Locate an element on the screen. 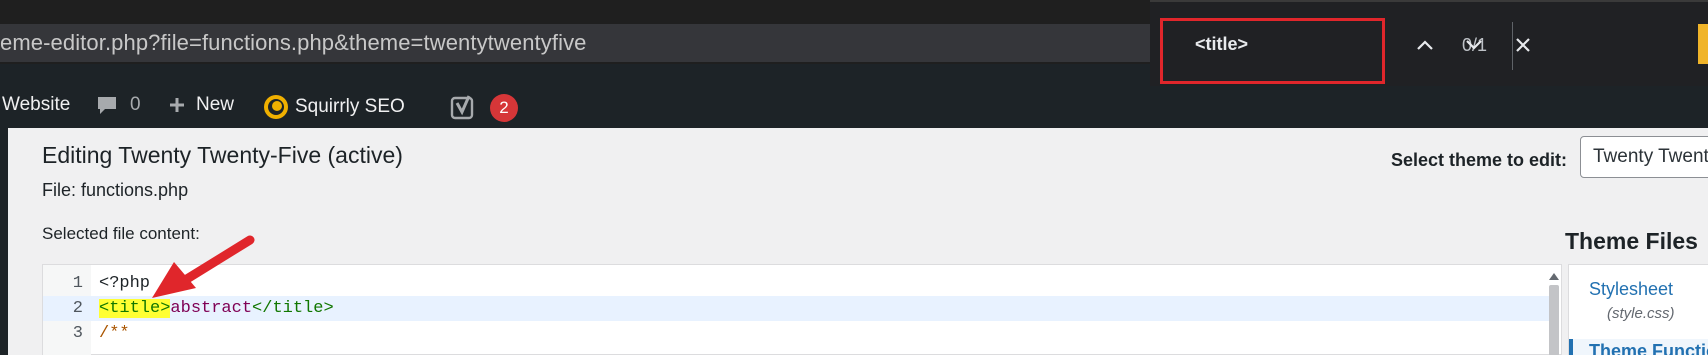 Image resolution: width=1708 pixels, height=355 pixels. line-number: 3 is located at coordinates (77, 333).